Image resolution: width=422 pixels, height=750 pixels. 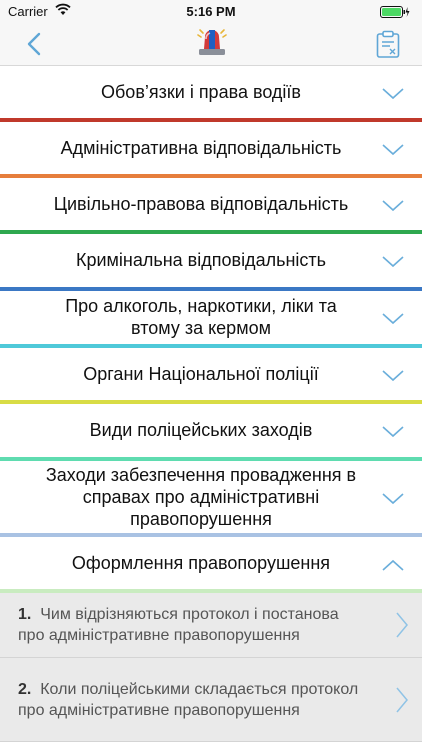 I want to click on section-title: Цивільно-правова відповідальність, so click(x=201, y=203).